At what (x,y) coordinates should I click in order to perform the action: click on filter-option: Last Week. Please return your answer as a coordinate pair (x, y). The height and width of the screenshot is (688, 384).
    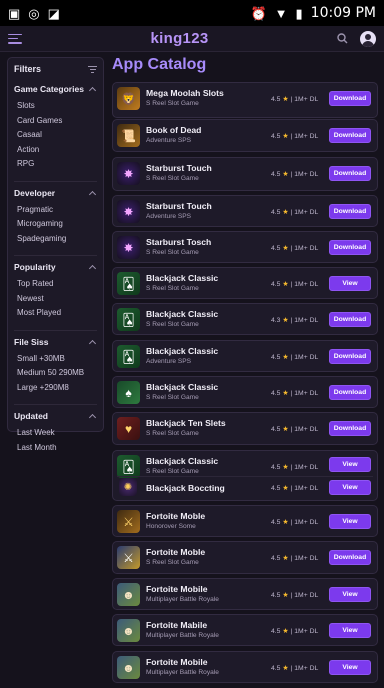
    Looking at the image, I should click on (55, 433).